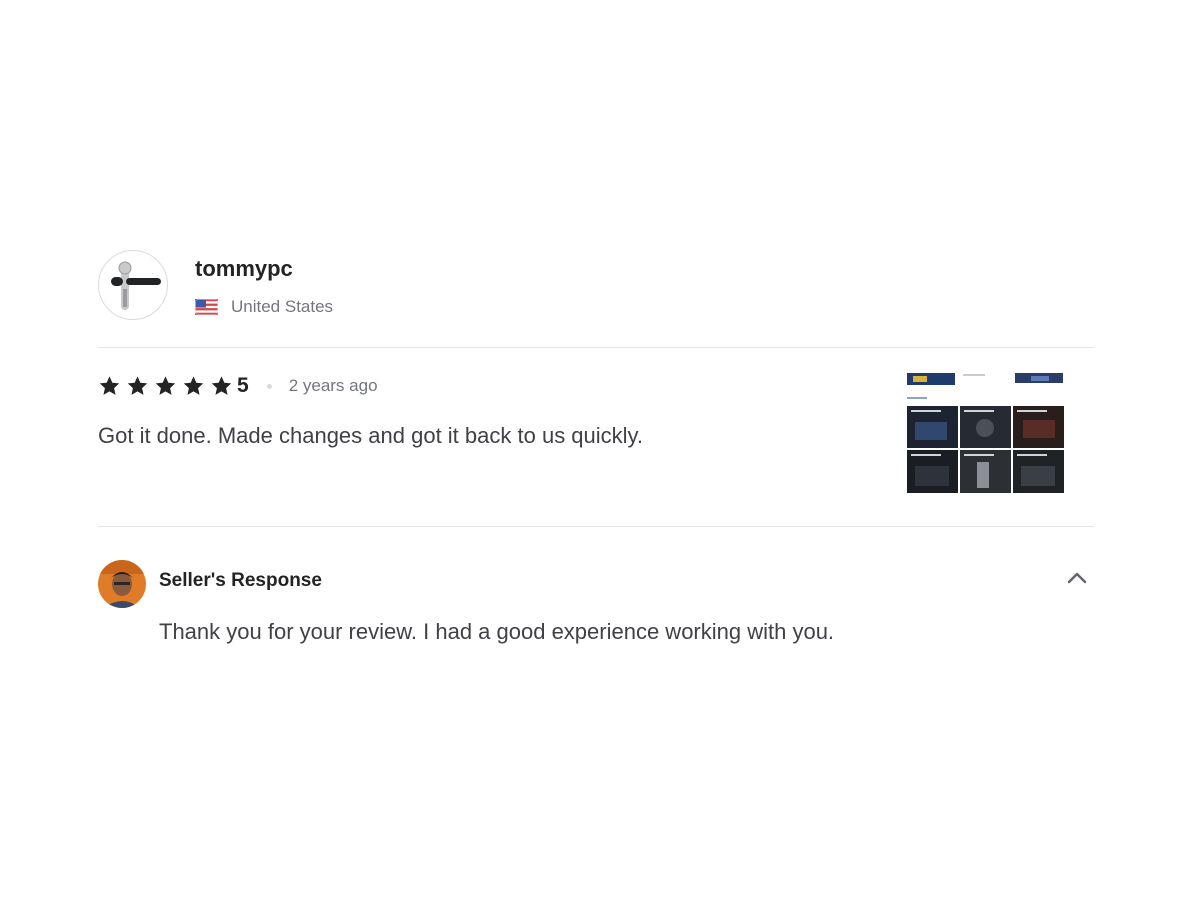 This screenshot has width=1200, height=900. What do you see at coordinates (333, 385) in the screenshot?
I see `review-time: 2 years ago` at bounding box center [333, 385].